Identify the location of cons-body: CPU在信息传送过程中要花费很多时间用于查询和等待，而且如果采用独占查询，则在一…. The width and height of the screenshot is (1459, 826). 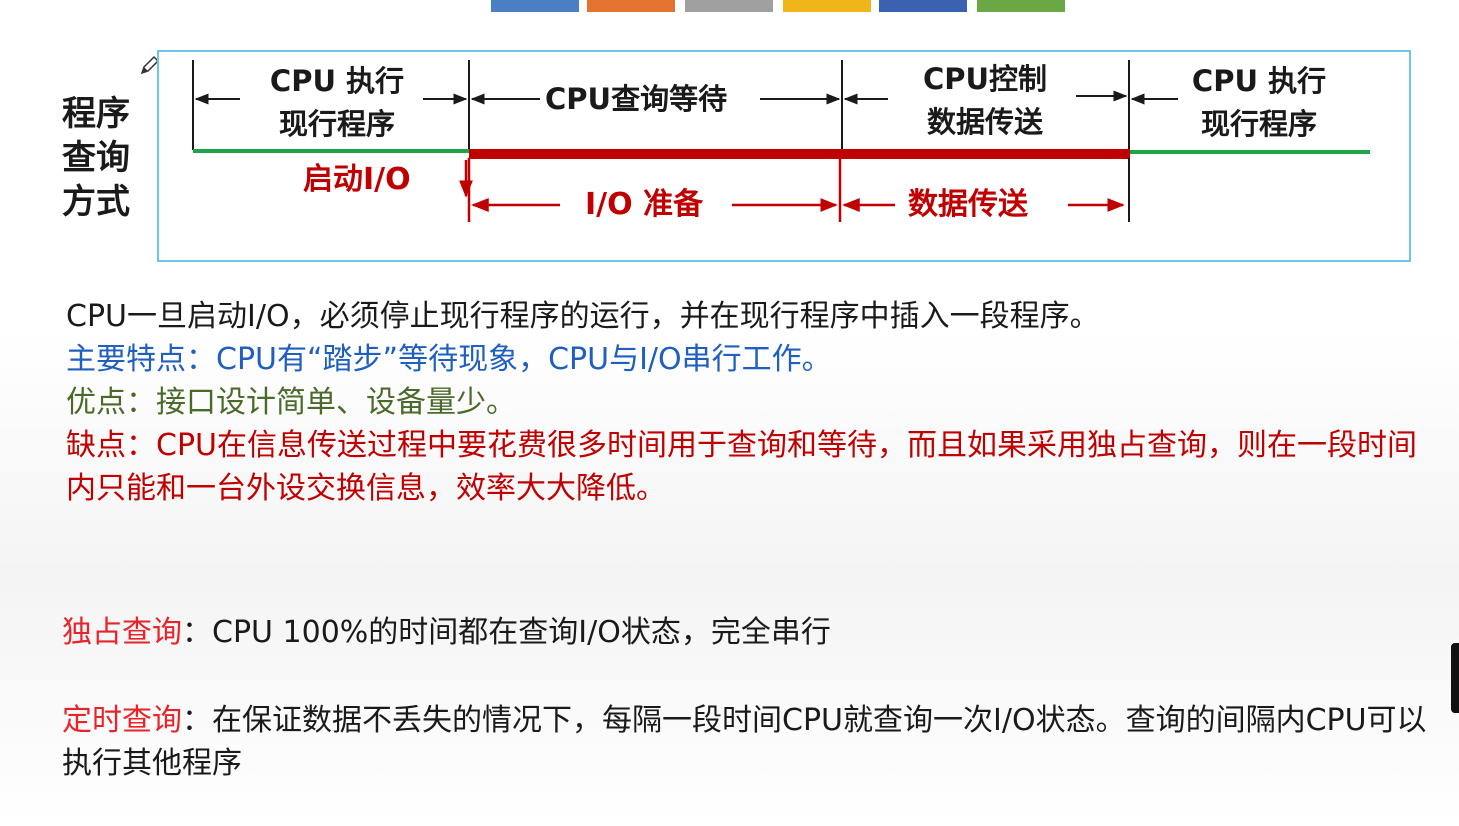
(741, 467).